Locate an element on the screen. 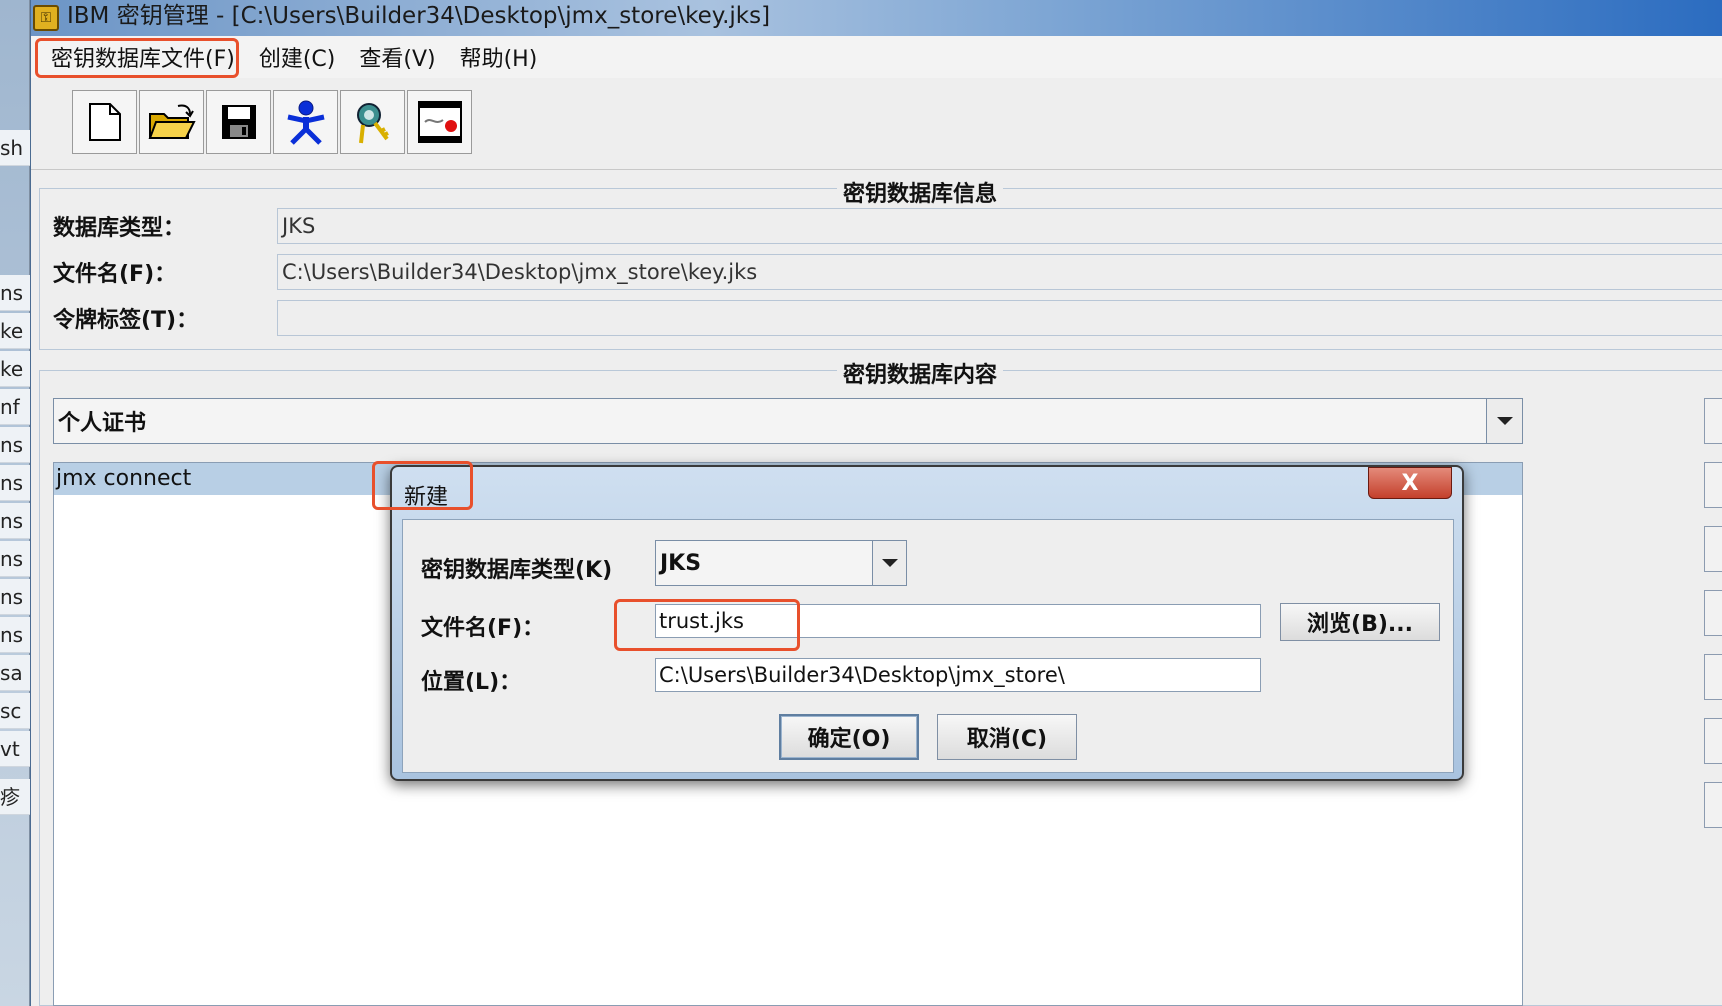 This screenshot has width=1722, height=1006. database-info-title: 密钥数据库信息 is located at coordinates (920, 192).